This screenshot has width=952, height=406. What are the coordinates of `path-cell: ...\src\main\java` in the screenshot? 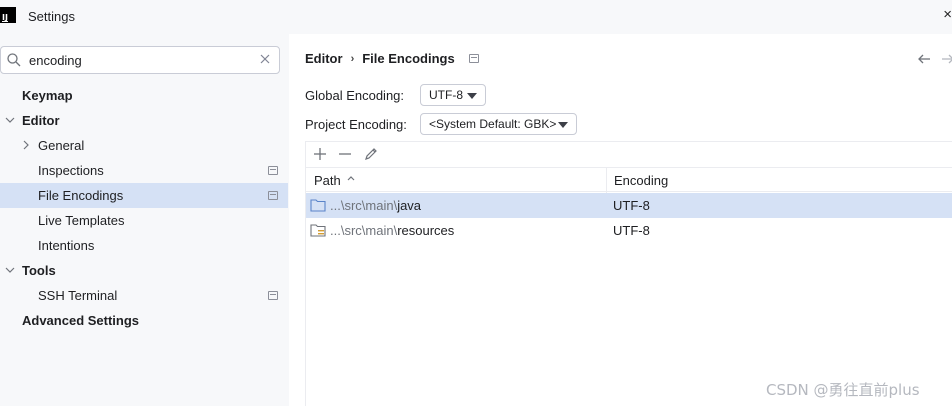 It's located at (375, 205).